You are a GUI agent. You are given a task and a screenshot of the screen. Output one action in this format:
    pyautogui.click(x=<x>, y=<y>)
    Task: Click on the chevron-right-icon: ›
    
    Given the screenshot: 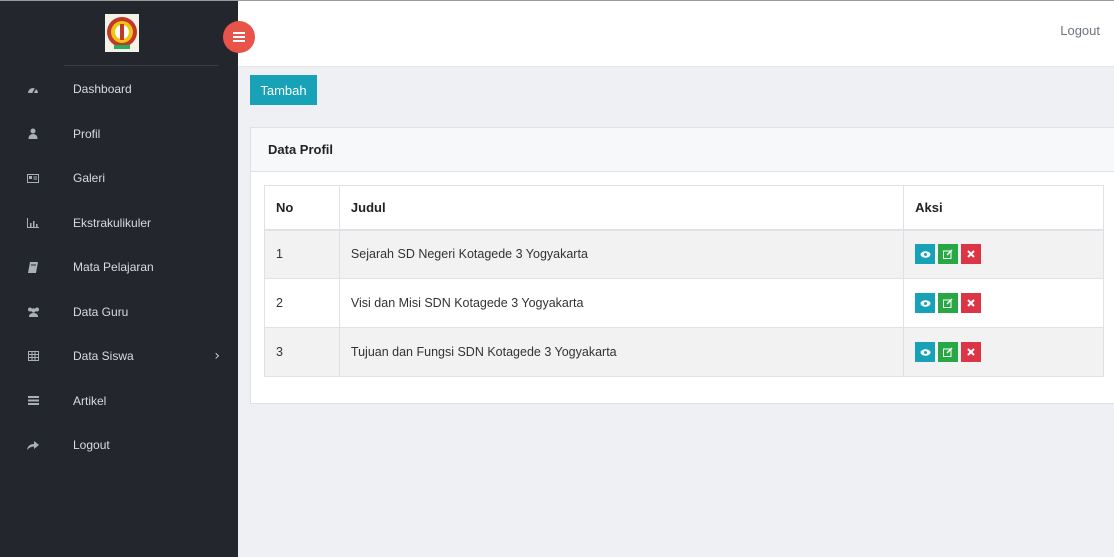 What is the action you would take?
    pyautogui.click(x=217, y=356)
    